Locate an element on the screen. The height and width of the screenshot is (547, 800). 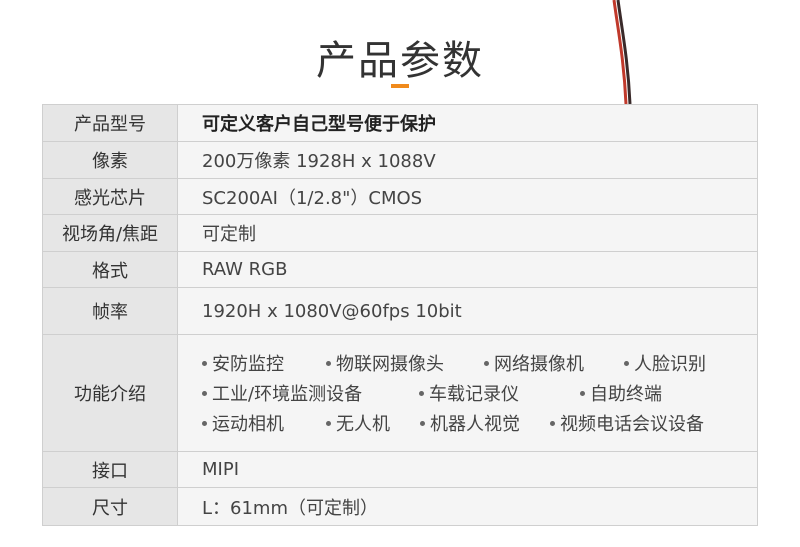
features-line: 安防监控 物联网摄像头 网络摄像机 人脸识别 is located at coordinates (479, 363).